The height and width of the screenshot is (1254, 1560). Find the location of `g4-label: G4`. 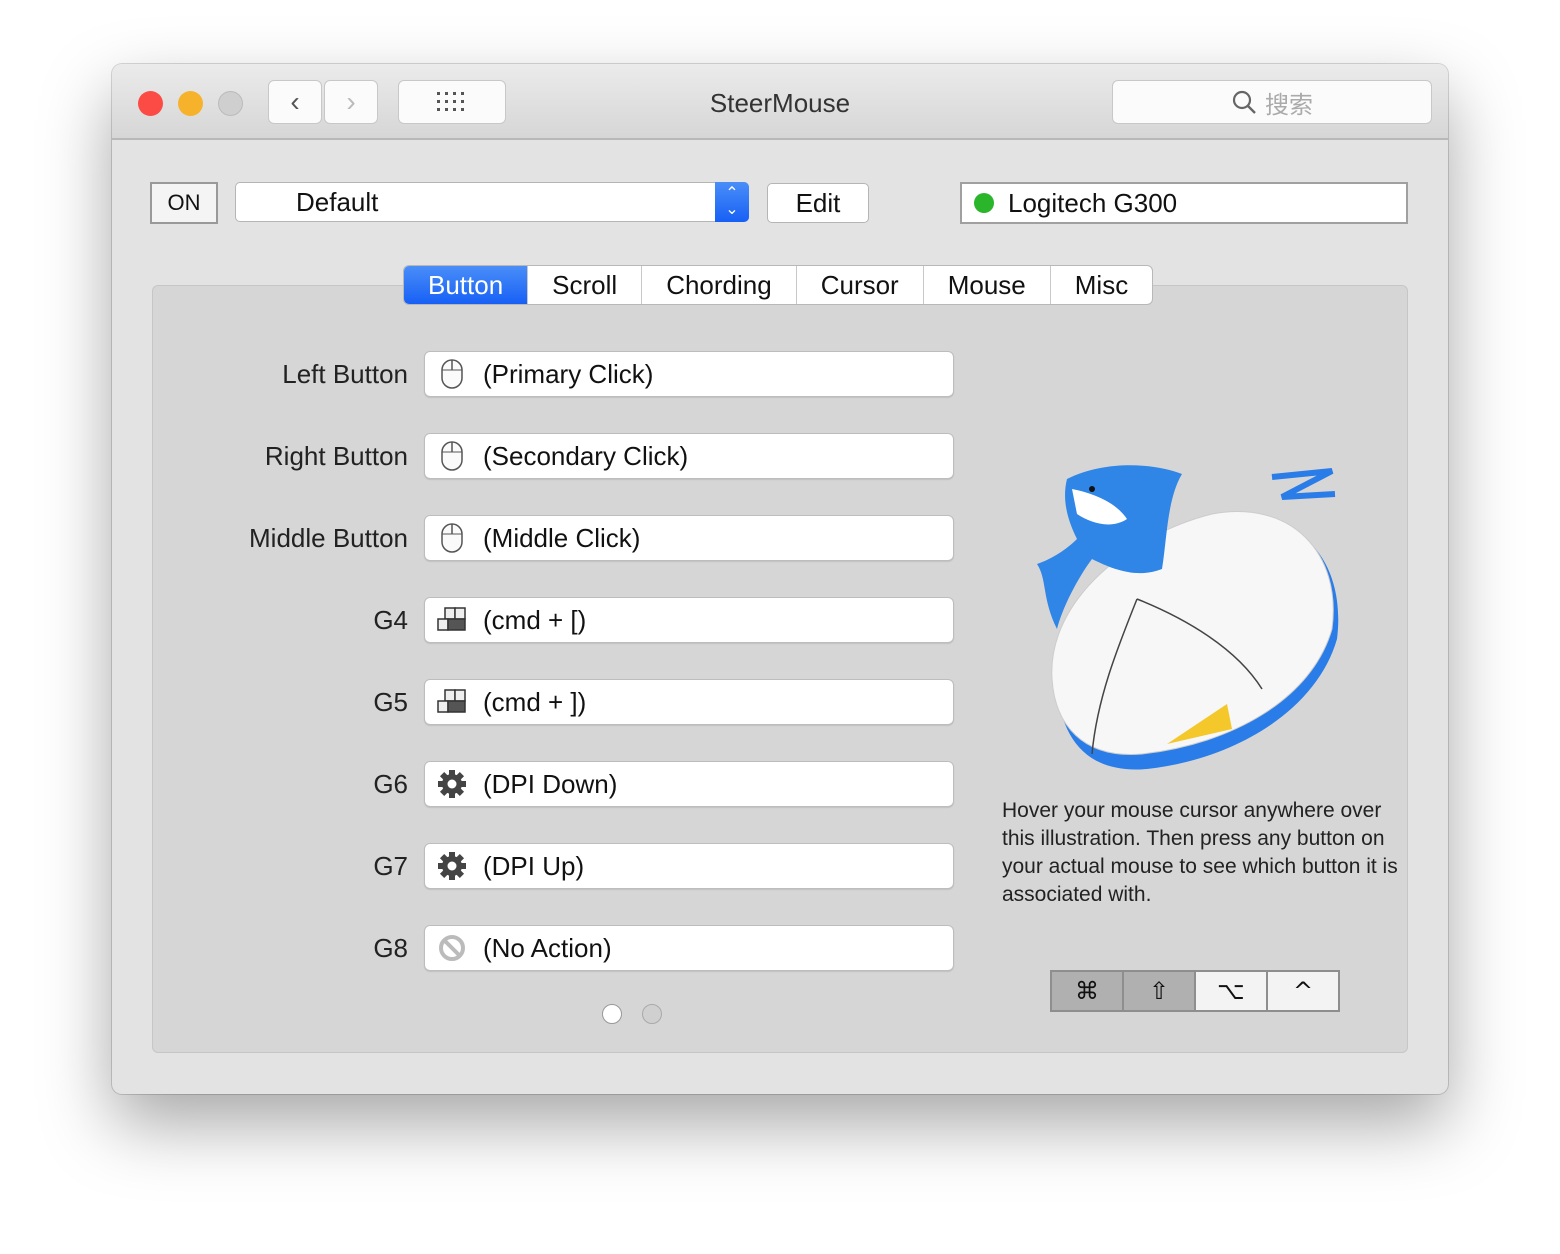

g4-label: G4 is located at coordinates (390, 620).